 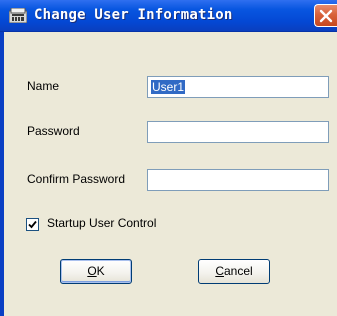 What do you see at coordinates (53, 131) in the screenshot?
I see `password-label: Password` at bounding box center [53, 131].